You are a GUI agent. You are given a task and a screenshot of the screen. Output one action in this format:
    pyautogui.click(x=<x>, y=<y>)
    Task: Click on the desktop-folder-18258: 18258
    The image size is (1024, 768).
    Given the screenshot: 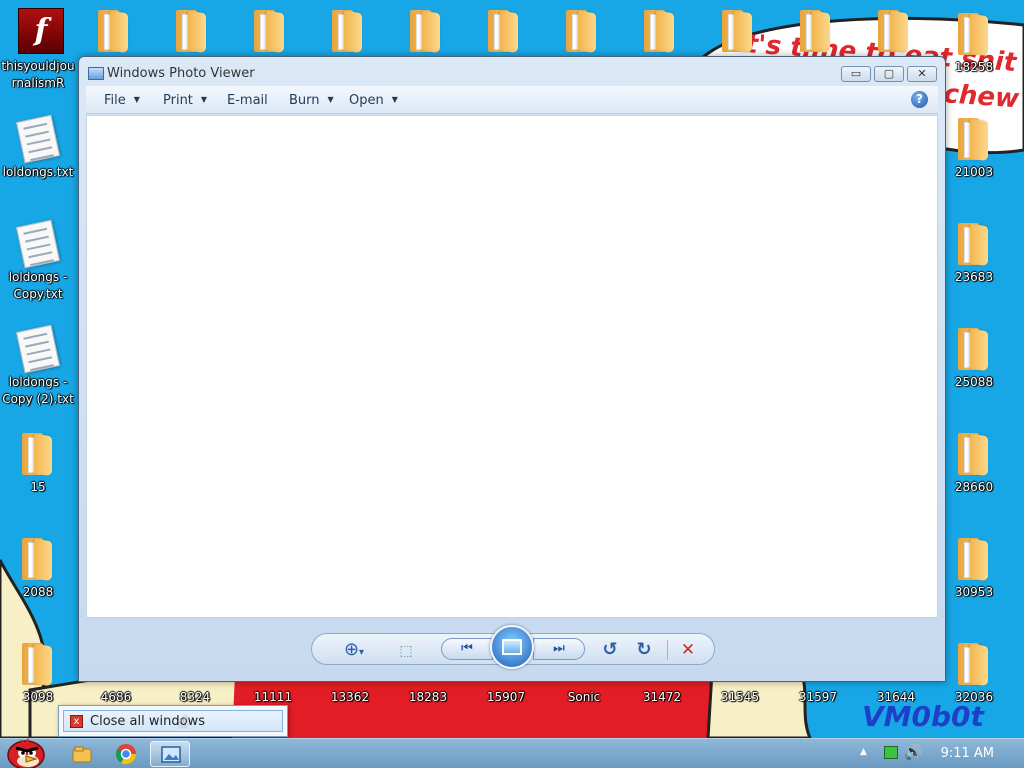 What is the action you would take?
    pyautogui.click(x=974, y=53)
    